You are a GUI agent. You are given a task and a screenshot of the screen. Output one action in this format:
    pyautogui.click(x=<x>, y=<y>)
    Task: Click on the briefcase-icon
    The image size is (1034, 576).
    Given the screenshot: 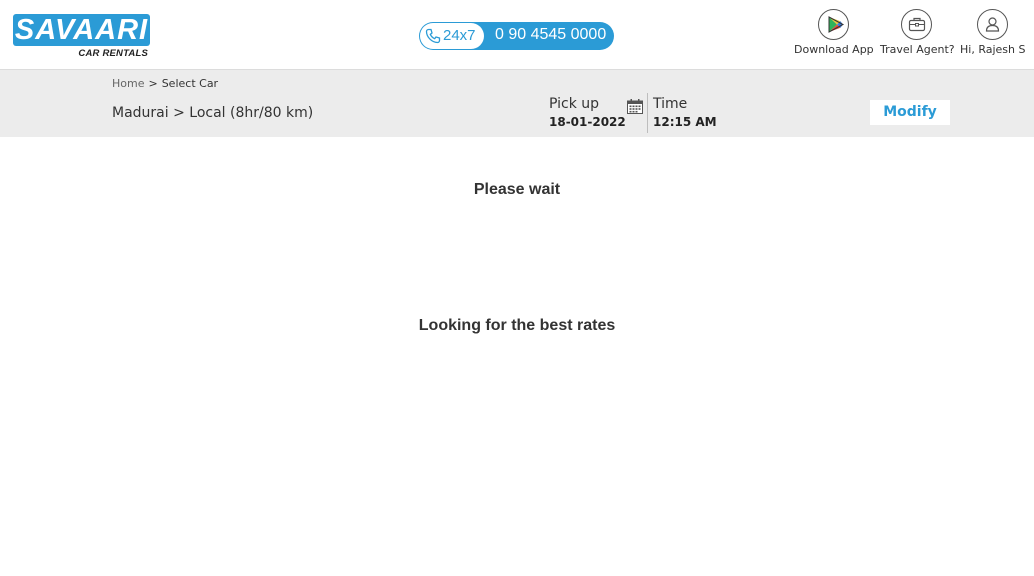 What is the action you would take?
    pyautogui.click(x=916, y=24)
    